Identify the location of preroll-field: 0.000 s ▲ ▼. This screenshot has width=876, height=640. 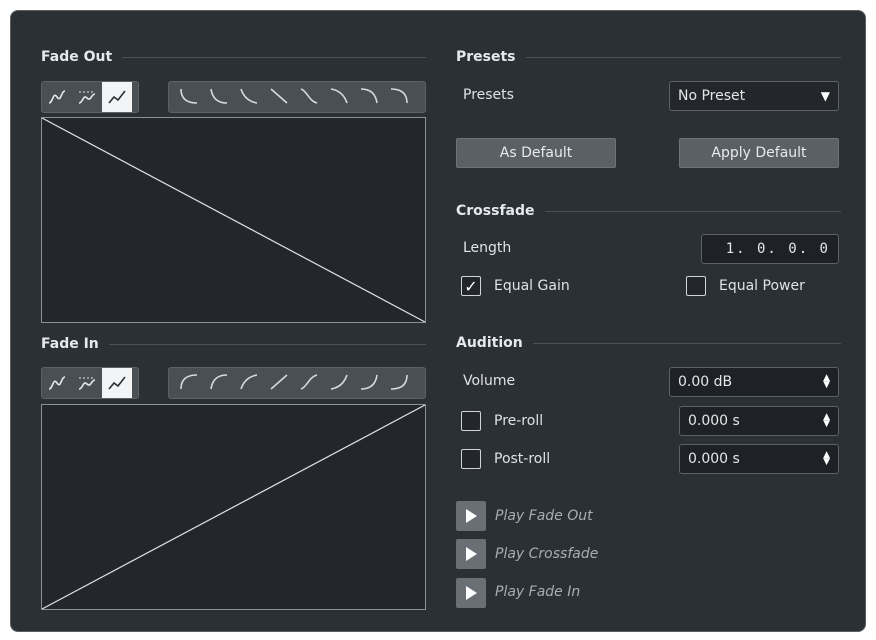
(759, 421).